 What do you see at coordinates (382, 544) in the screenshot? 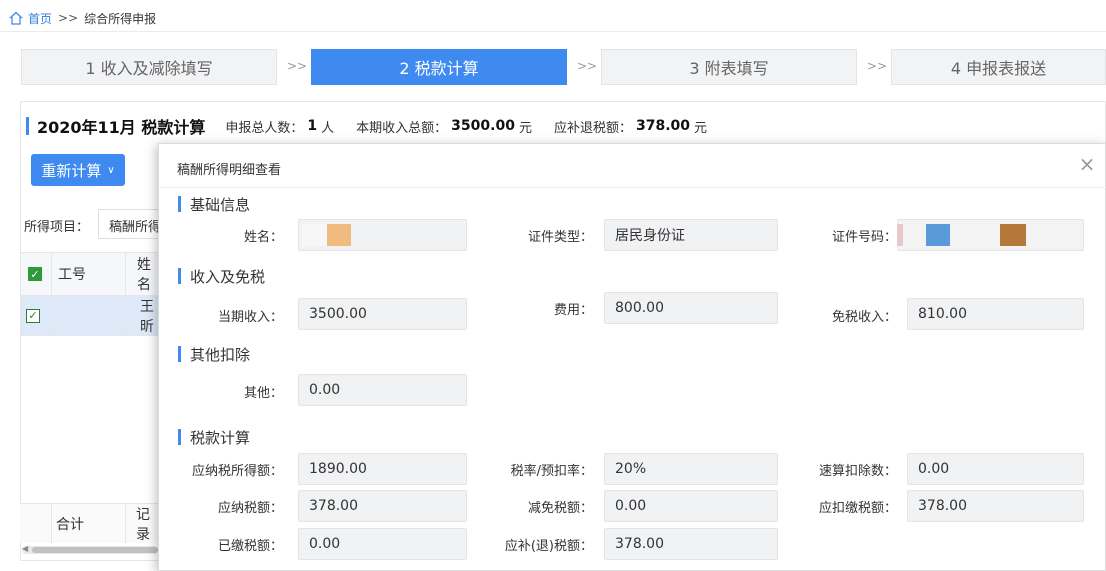
I see `tax-paid-field: 0.00` at bounding box center [382, 544].